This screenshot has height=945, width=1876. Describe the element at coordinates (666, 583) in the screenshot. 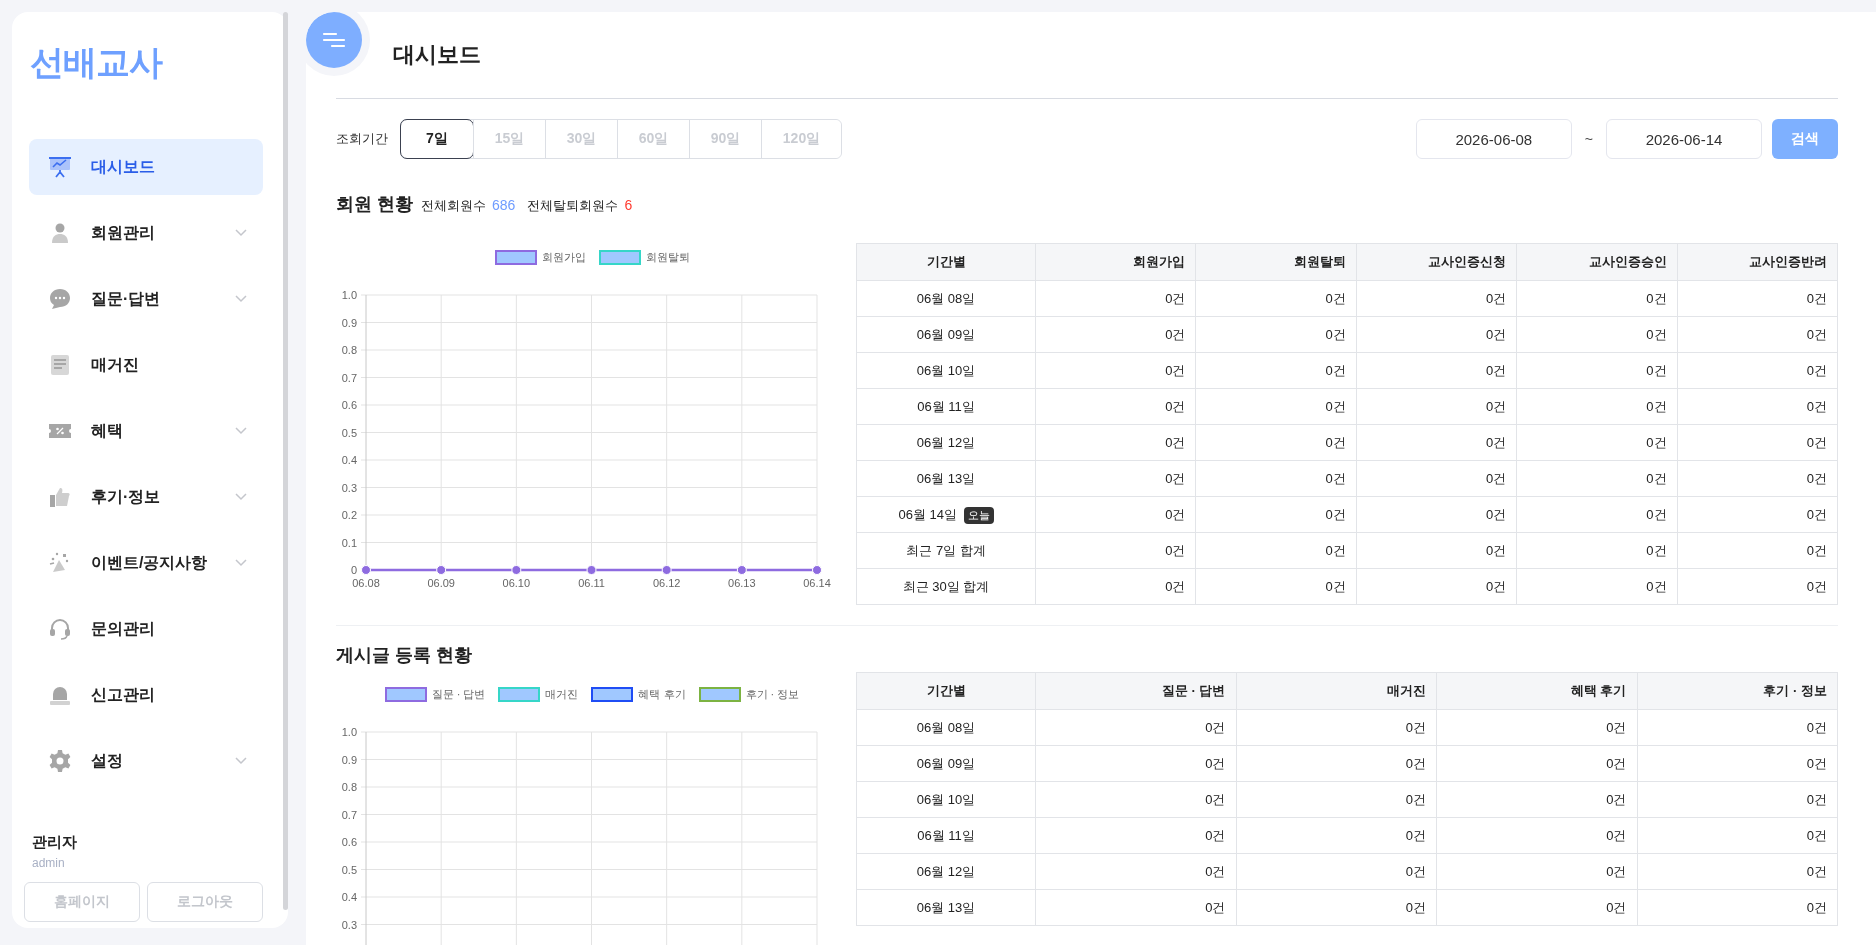

I see `x-tick-label: 06.12` at that location.